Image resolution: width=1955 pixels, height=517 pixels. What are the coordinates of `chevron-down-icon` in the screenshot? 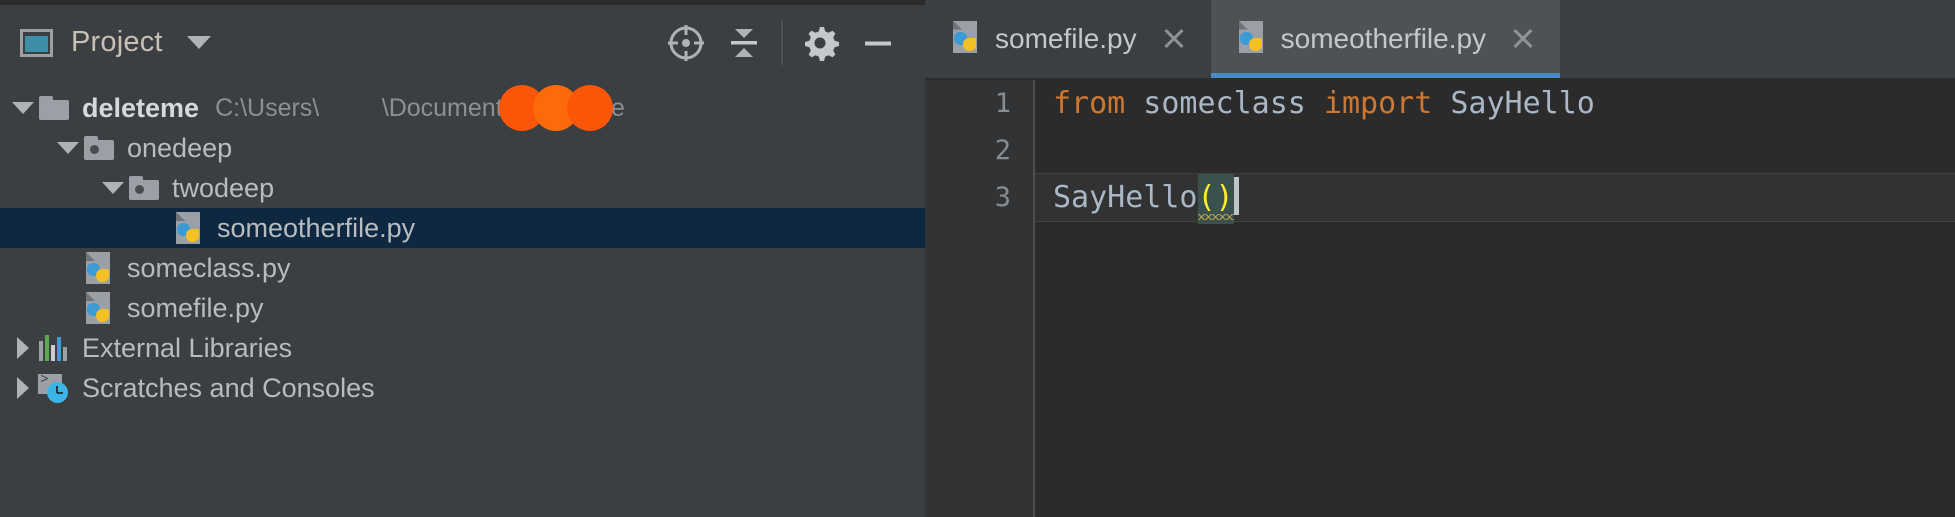 It's located at (198, 42).